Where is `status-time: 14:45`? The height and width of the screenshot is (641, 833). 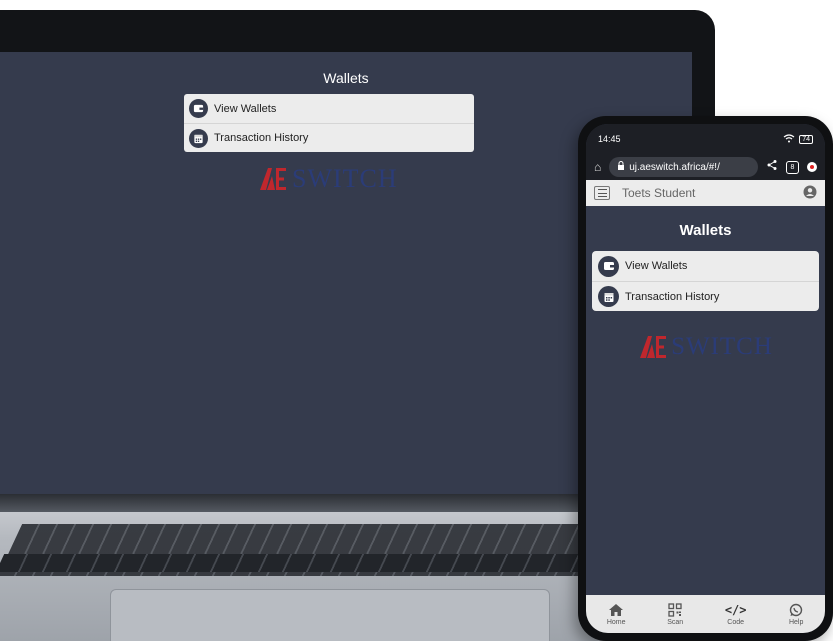
status-time: 14:45 is located at coordinates (609, 139).